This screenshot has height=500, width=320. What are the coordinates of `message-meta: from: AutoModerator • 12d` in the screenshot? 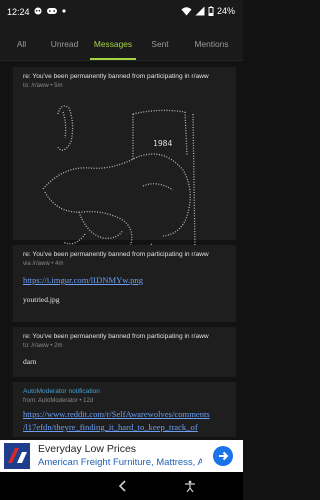 It's located at (58, 401).